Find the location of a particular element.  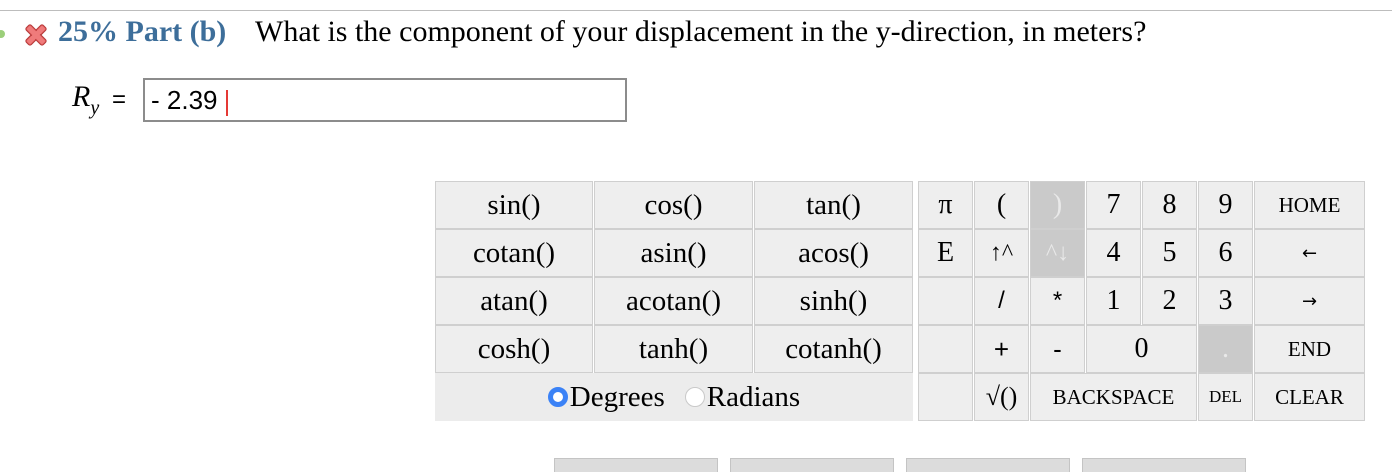

key-down: ^↓ is located at coordinates (1057, 253).